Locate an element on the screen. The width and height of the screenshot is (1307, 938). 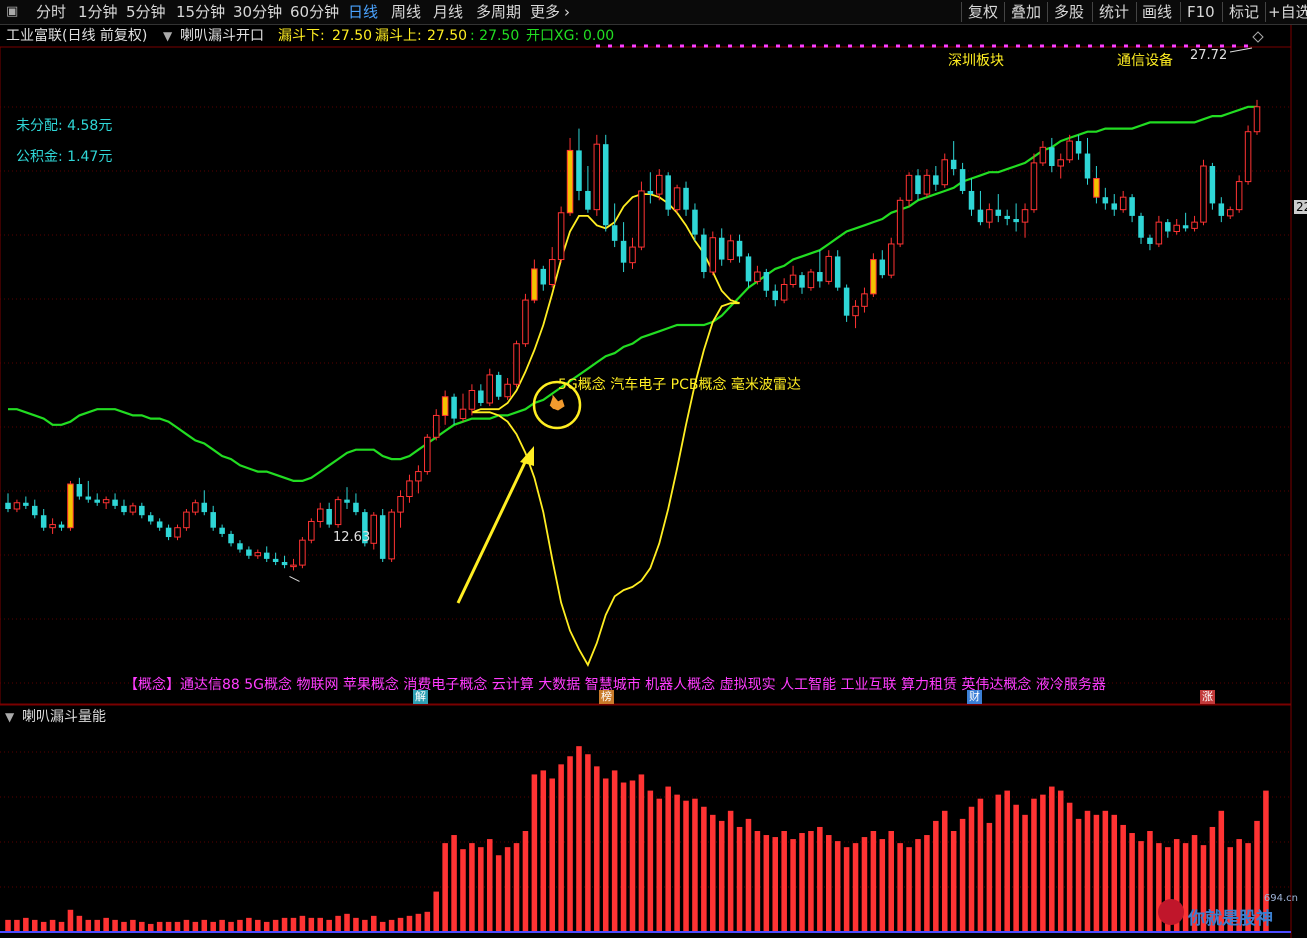
concept-tags: 5G概念 汽车电子 PCB概念 毫米波雷达 is located at coordinates (679, 384).